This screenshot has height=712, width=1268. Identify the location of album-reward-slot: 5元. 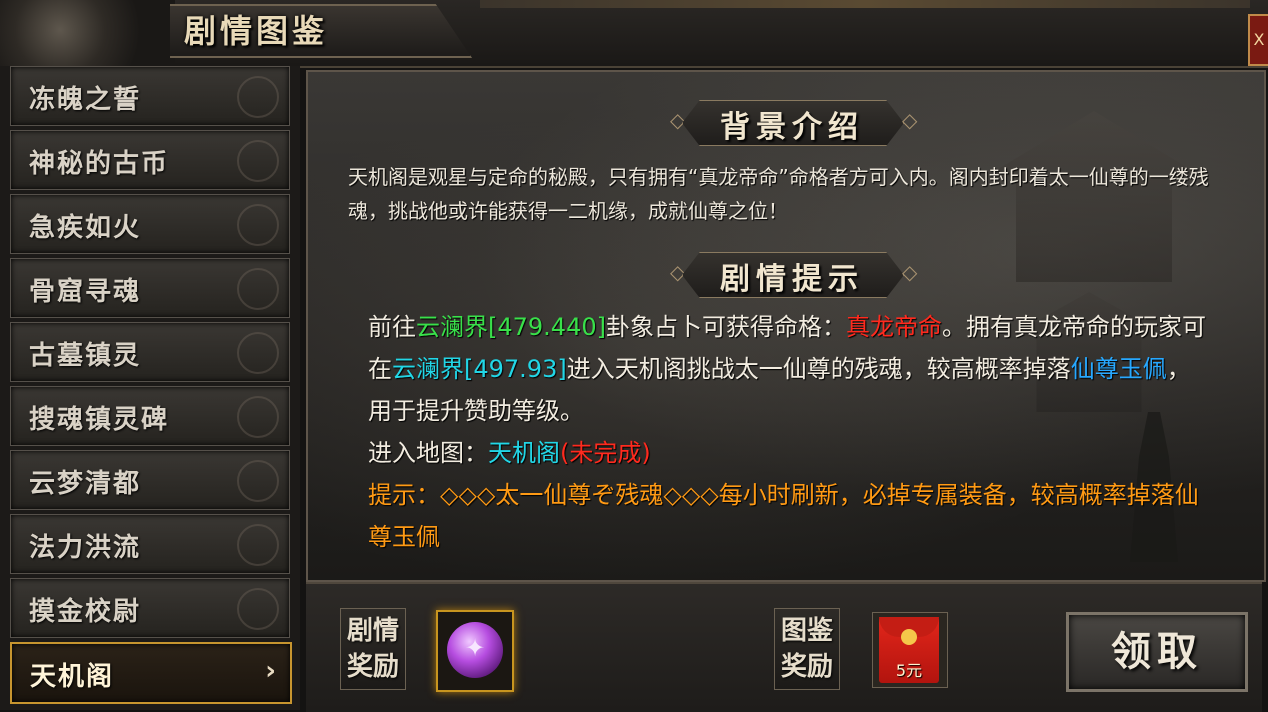
(910, 650).